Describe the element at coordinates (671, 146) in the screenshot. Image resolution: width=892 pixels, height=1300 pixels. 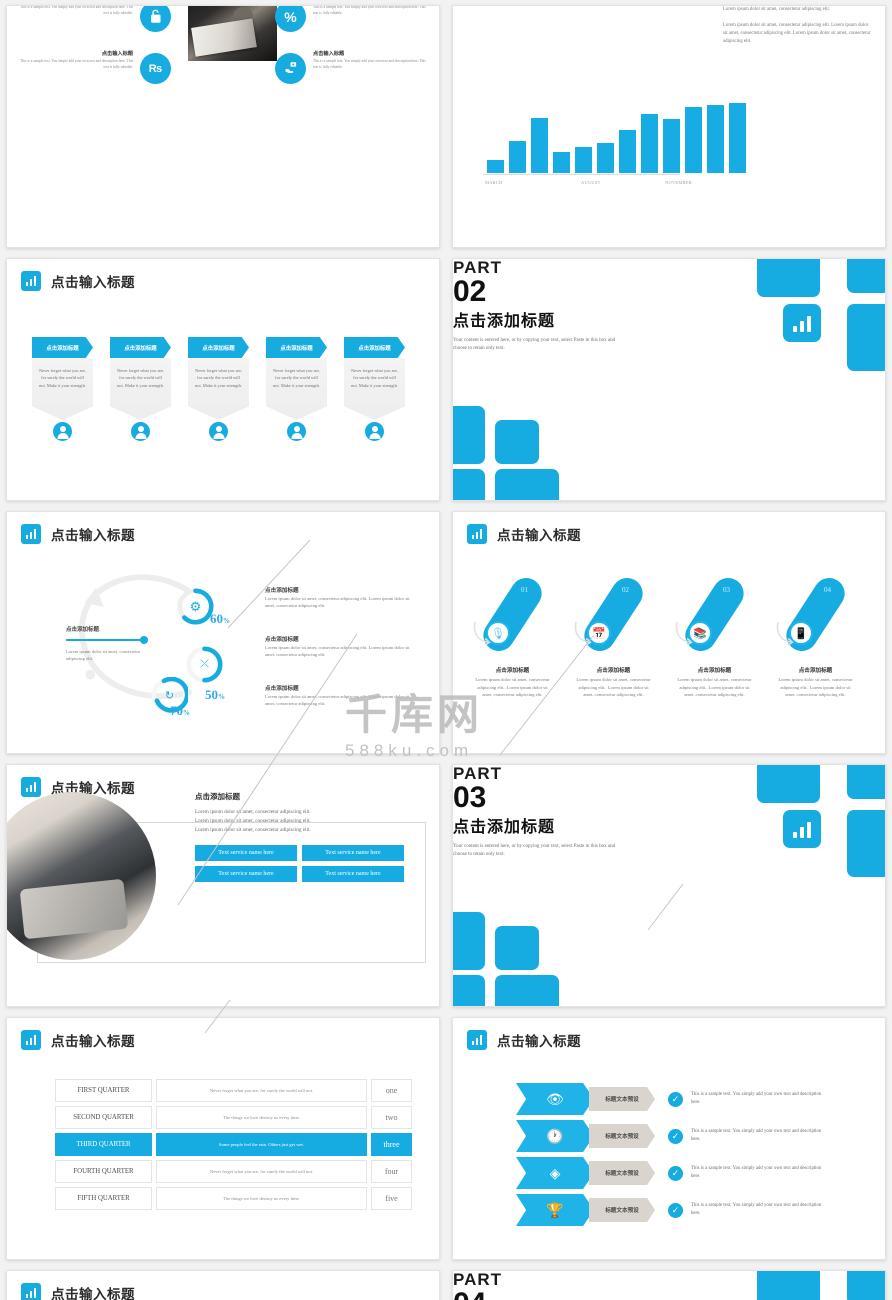
I see `bar-SEPTEMBER` at that location.